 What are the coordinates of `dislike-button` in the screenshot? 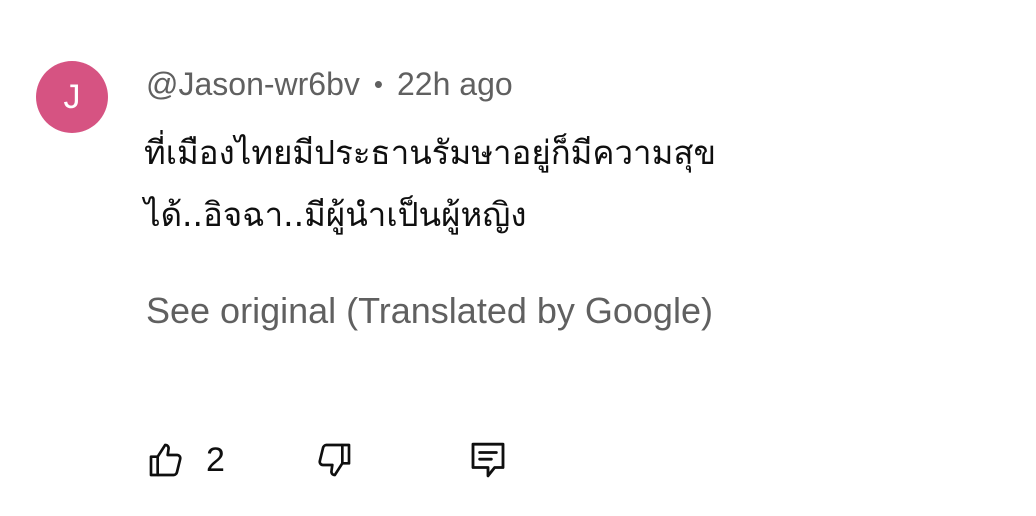 It's located at (334, 460).